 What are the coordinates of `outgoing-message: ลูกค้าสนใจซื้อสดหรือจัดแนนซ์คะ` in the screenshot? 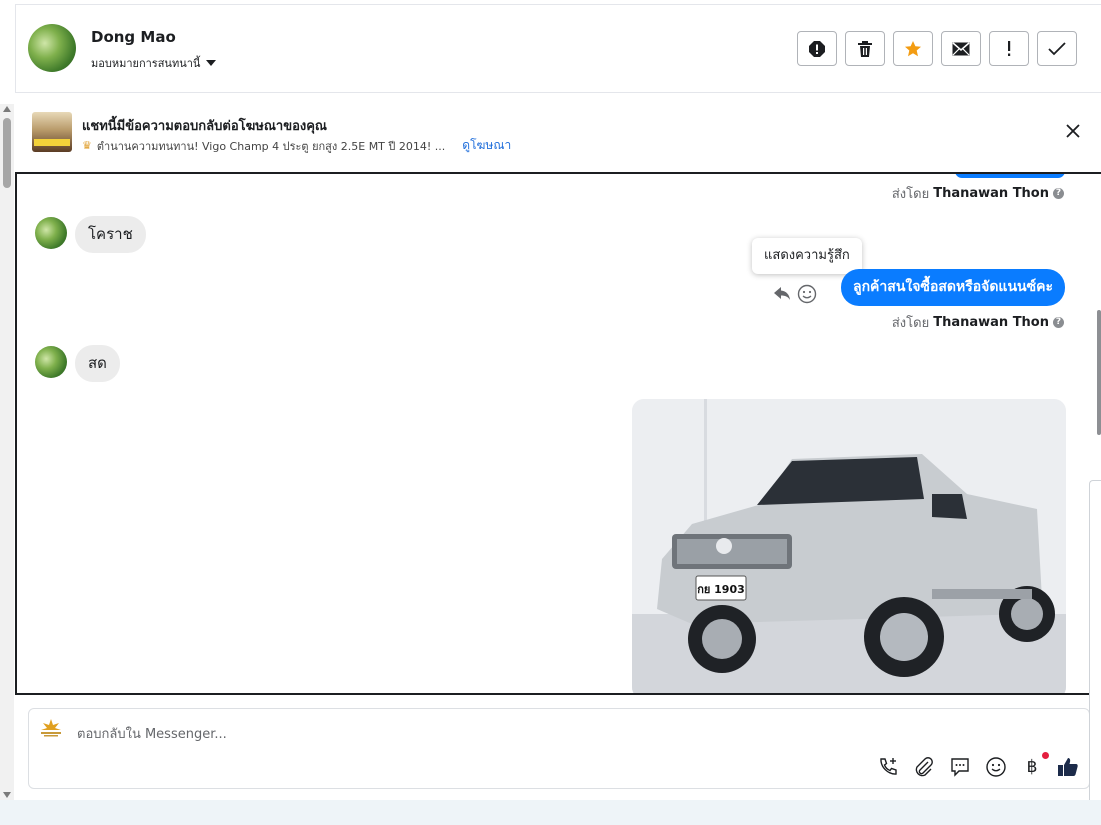 It's located at (953, 287).